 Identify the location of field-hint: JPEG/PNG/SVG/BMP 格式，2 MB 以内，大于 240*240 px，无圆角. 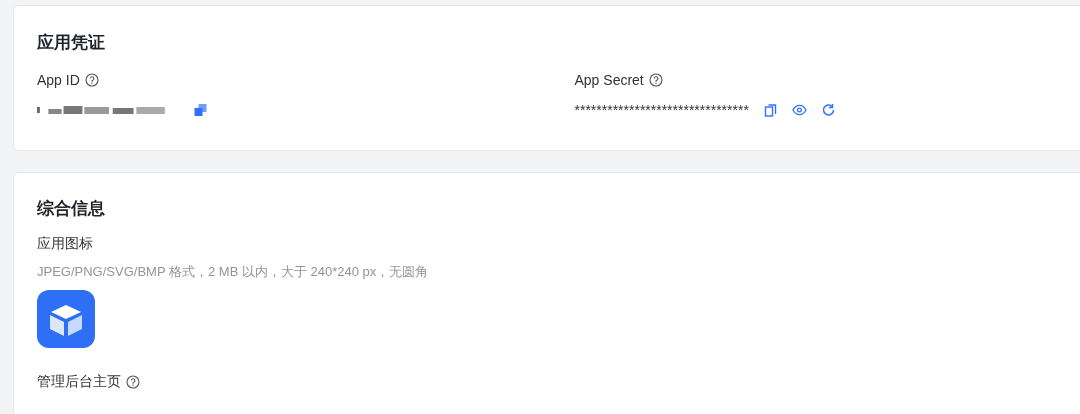
(233, 272).